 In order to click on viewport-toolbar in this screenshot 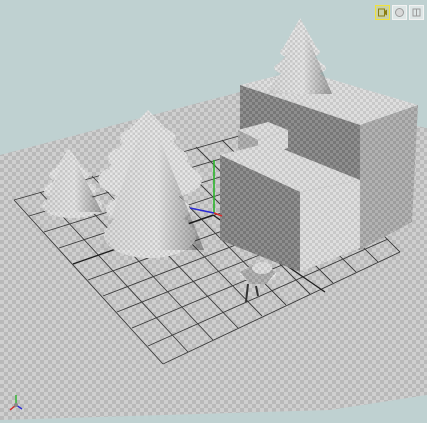, I will do `click(399, 12)`.